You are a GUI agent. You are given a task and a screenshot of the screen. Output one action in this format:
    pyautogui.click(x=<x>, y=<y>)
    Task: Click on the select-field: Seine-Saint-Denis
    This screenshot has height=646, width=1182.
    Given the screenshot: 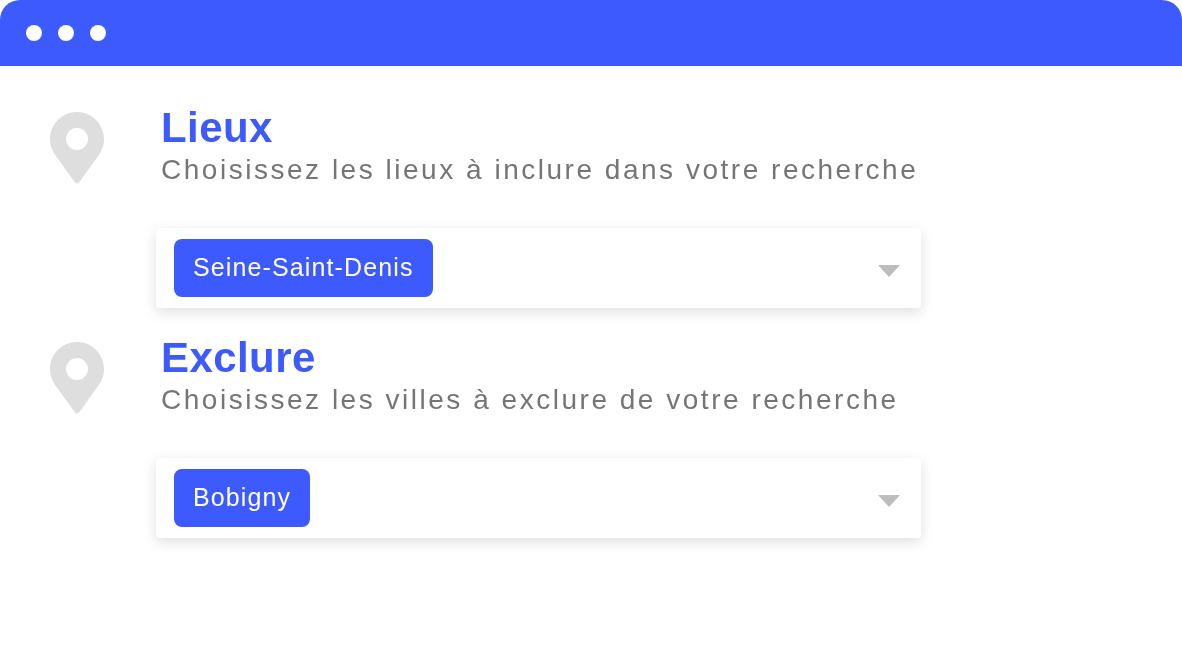 What is the action you would take?
    pyautogui.click(x=538, y=268)
    